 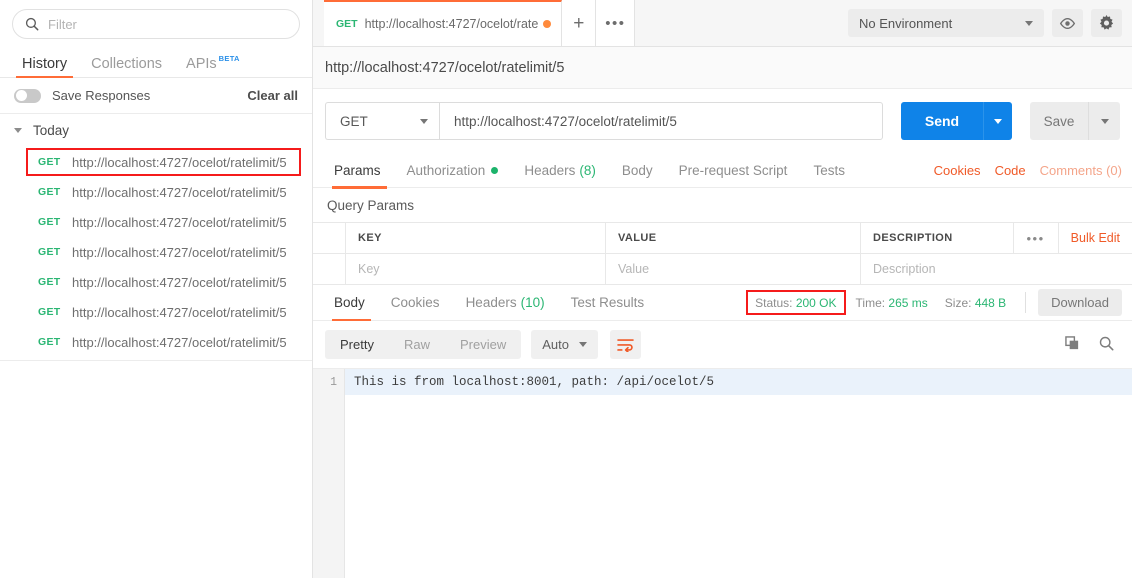 I want to click on send-label: Send, so click(x=942, y=121).